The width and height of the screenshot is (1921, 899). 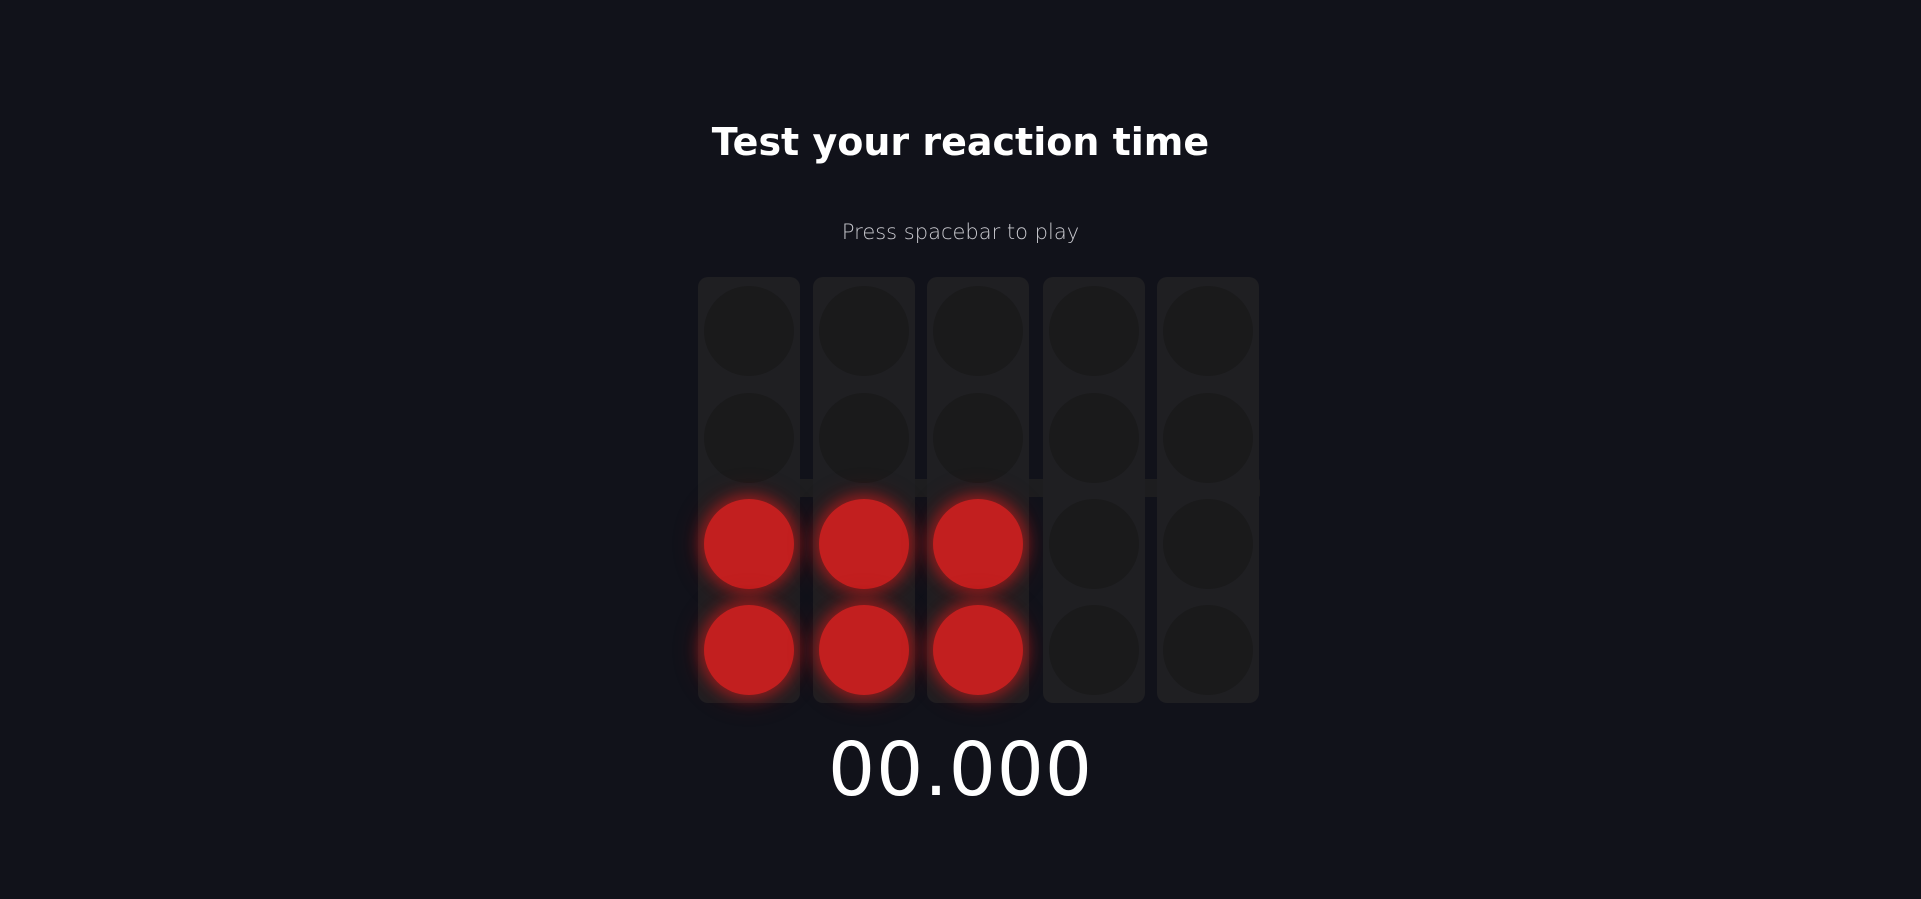 What do you see at coordinates (960, 232) in the screenshot?
I see `instruction-text: Press spacebar to play` at bounding box center [960, 232].